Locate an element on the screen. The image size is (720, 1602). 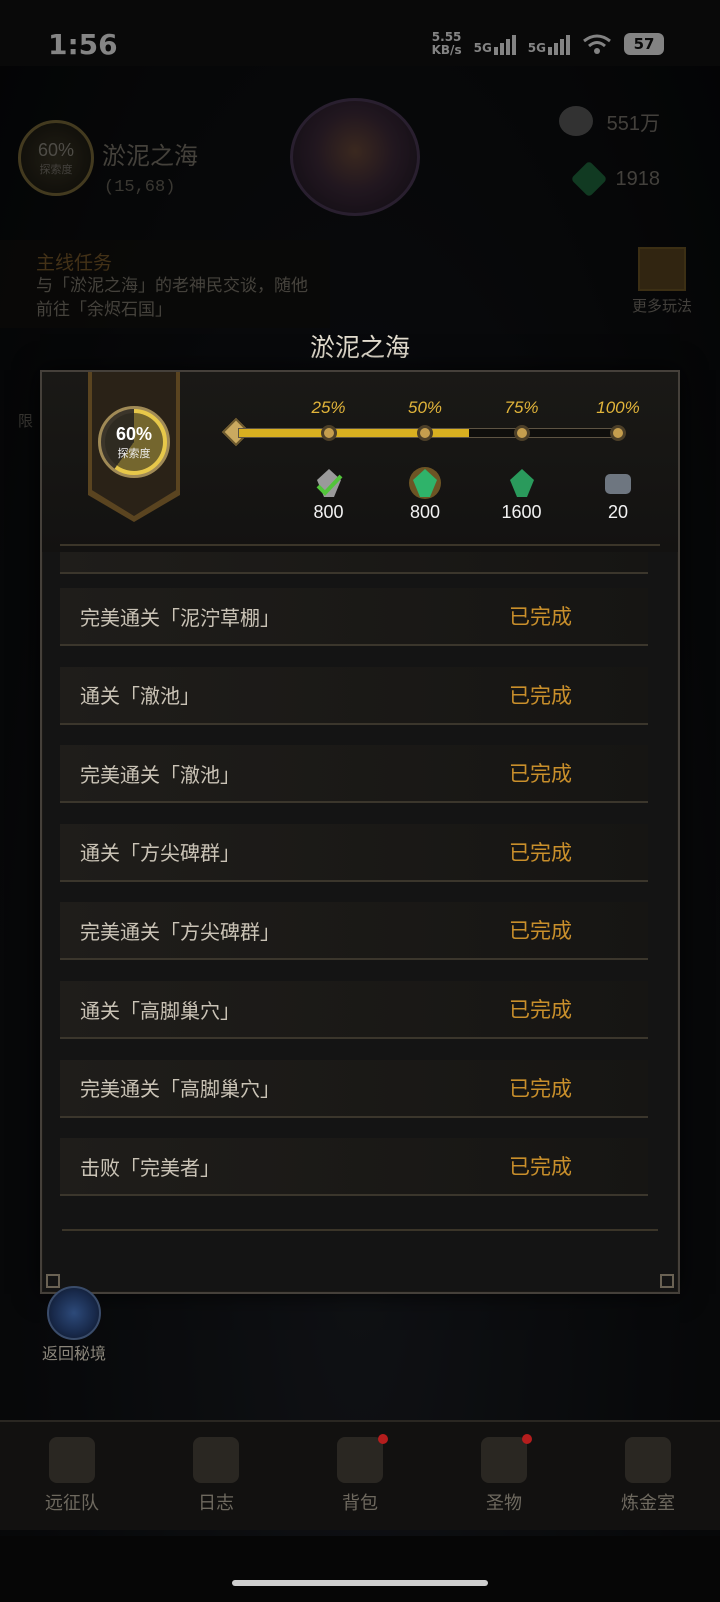
task-row: 通关「澈池」 已完成 is located at coordinates (354, 695).